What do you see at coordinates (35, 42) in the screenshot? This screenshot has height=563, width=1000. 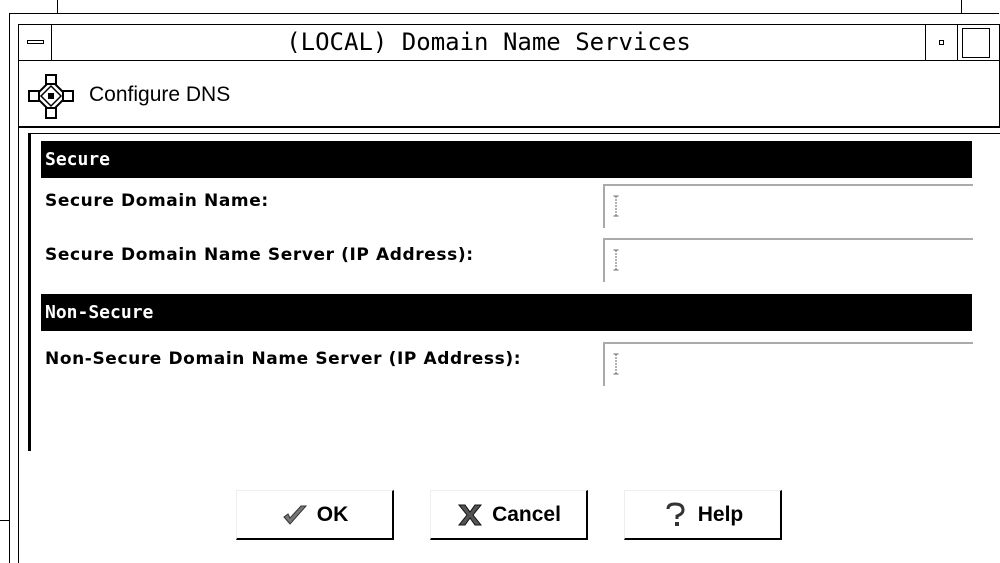 I see `system-menu-icon` at bounding box center [35, 42].